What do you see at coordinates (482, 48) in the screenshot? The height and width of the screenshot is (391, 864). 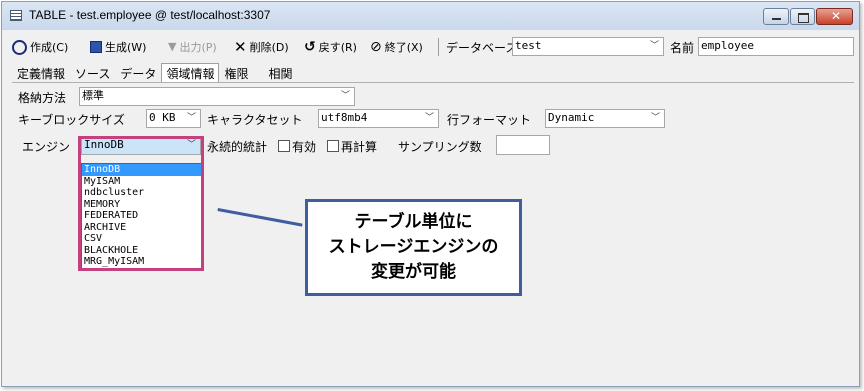 I see `database-label: データベース` at bounding box center [482, 48].